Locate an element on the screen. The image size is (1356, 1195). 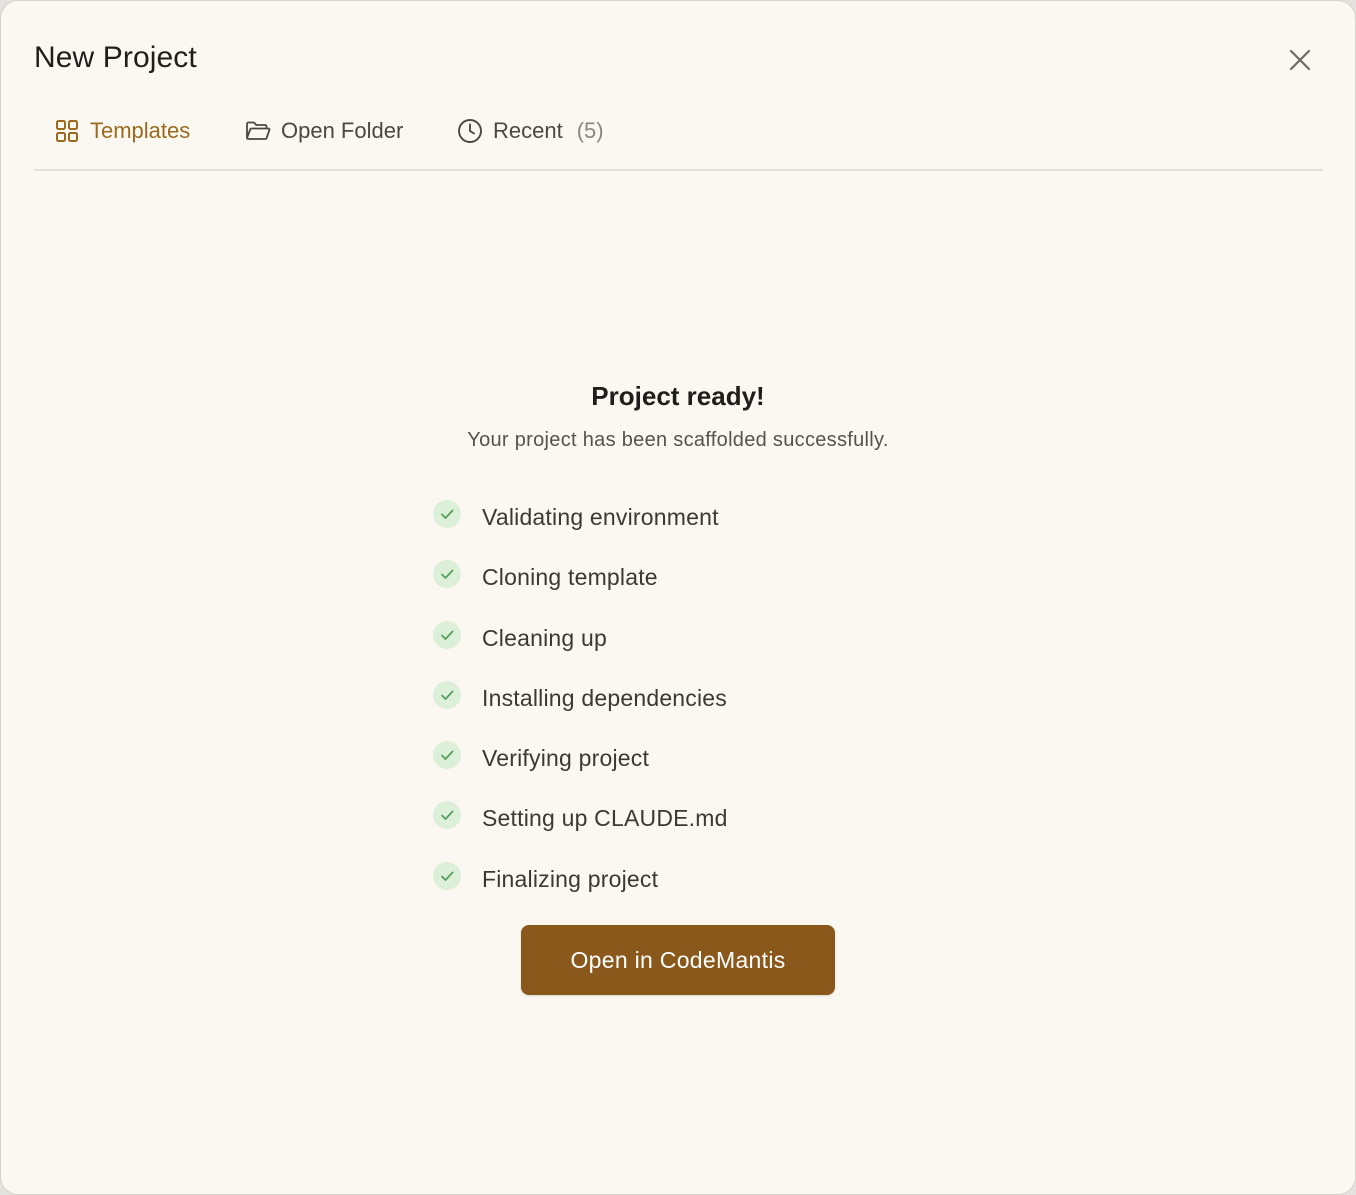
step-item: Setting up CLAUDE.md is located at coordinates (580, 828).